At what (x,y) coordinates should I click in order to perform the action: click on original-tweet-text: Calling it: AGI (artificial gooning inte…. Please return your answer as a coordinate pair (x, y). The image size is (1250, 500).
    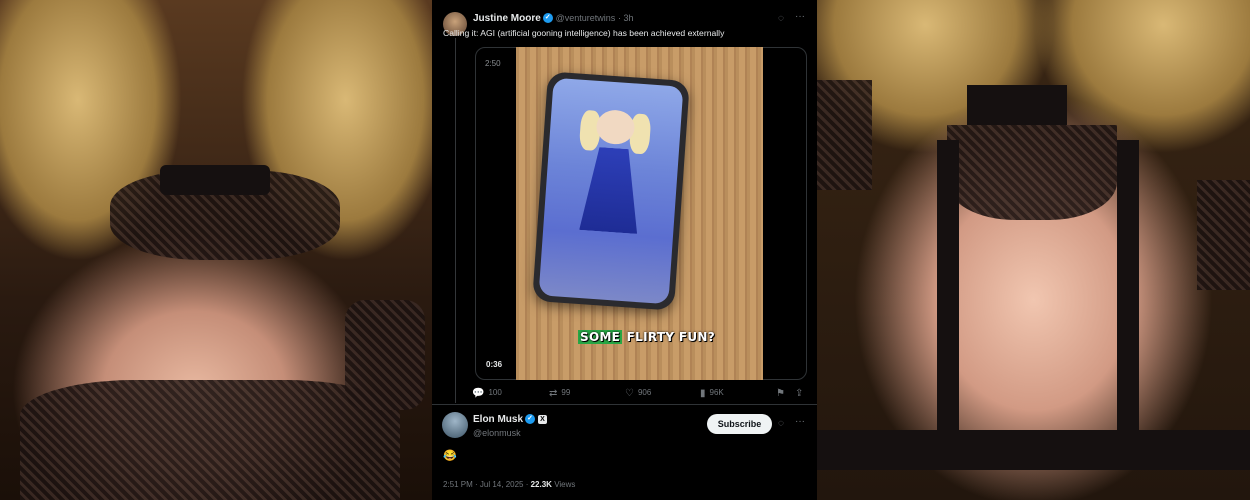
    Looking at the image, I should click on (584, 33).